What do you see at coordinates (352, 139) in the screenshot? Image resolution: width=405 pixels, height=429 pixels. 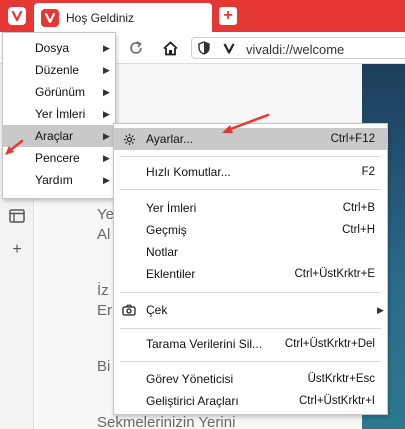 I see `shortcut-label: Ctrl+F12` at bounding box center [352, 139].